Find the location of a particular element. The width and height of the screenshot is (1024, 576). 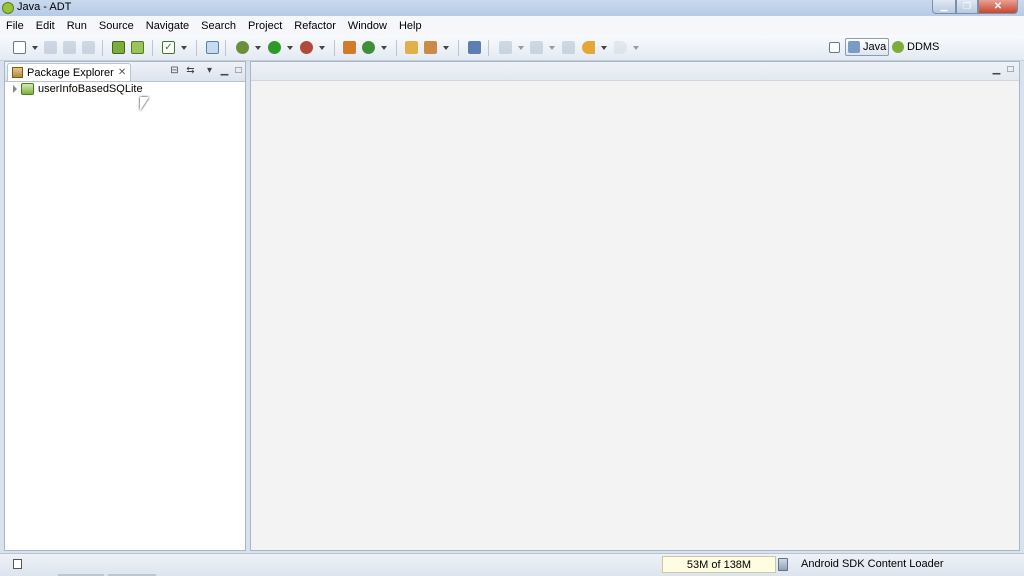

forward-icon is located at coordinates (620, 47).